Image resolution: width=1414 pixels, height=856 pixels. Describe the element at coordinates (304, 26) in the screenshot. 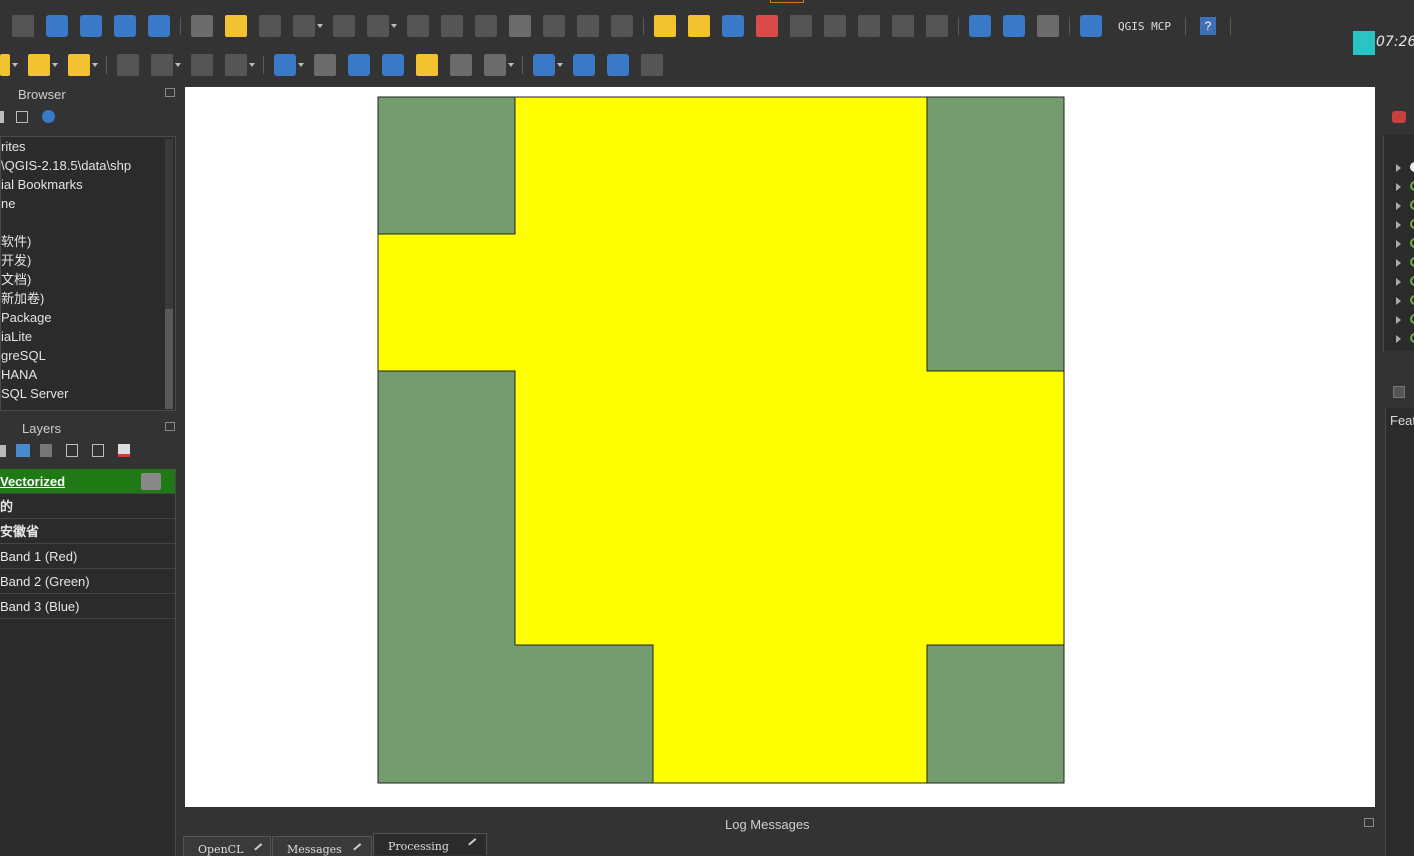

I see `digitize-line-icon` at that location.